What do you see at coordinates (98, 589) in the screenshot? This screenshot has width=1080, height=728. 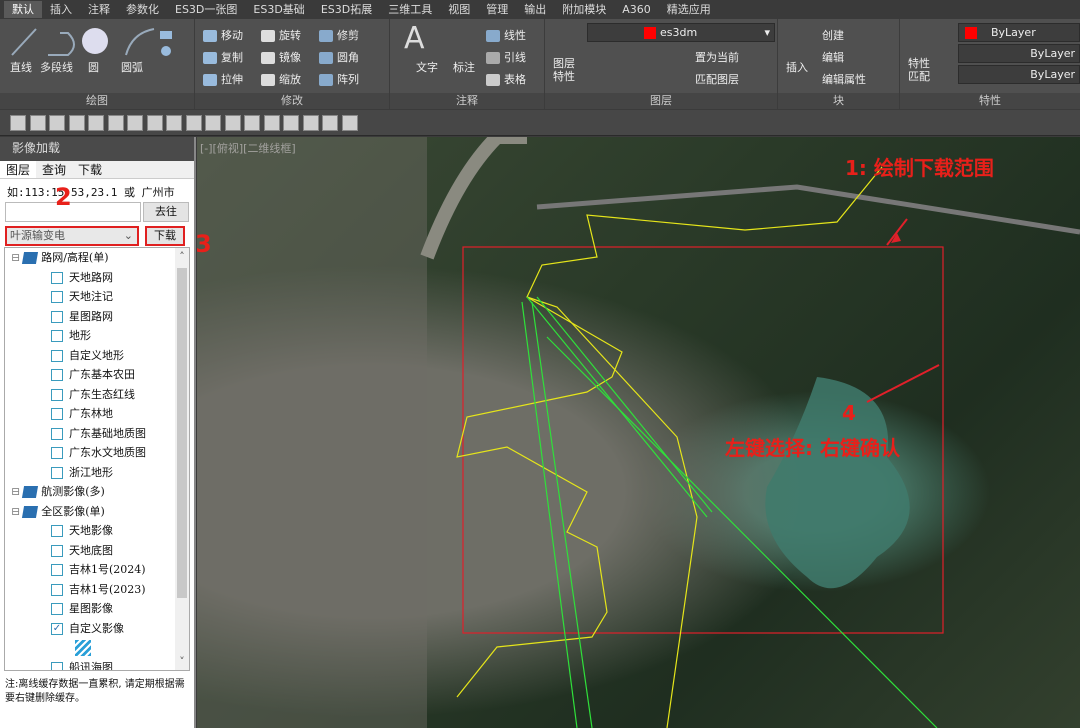 I see `tree-item: 吉林1号(2023)` at bounding box center [98, 589].